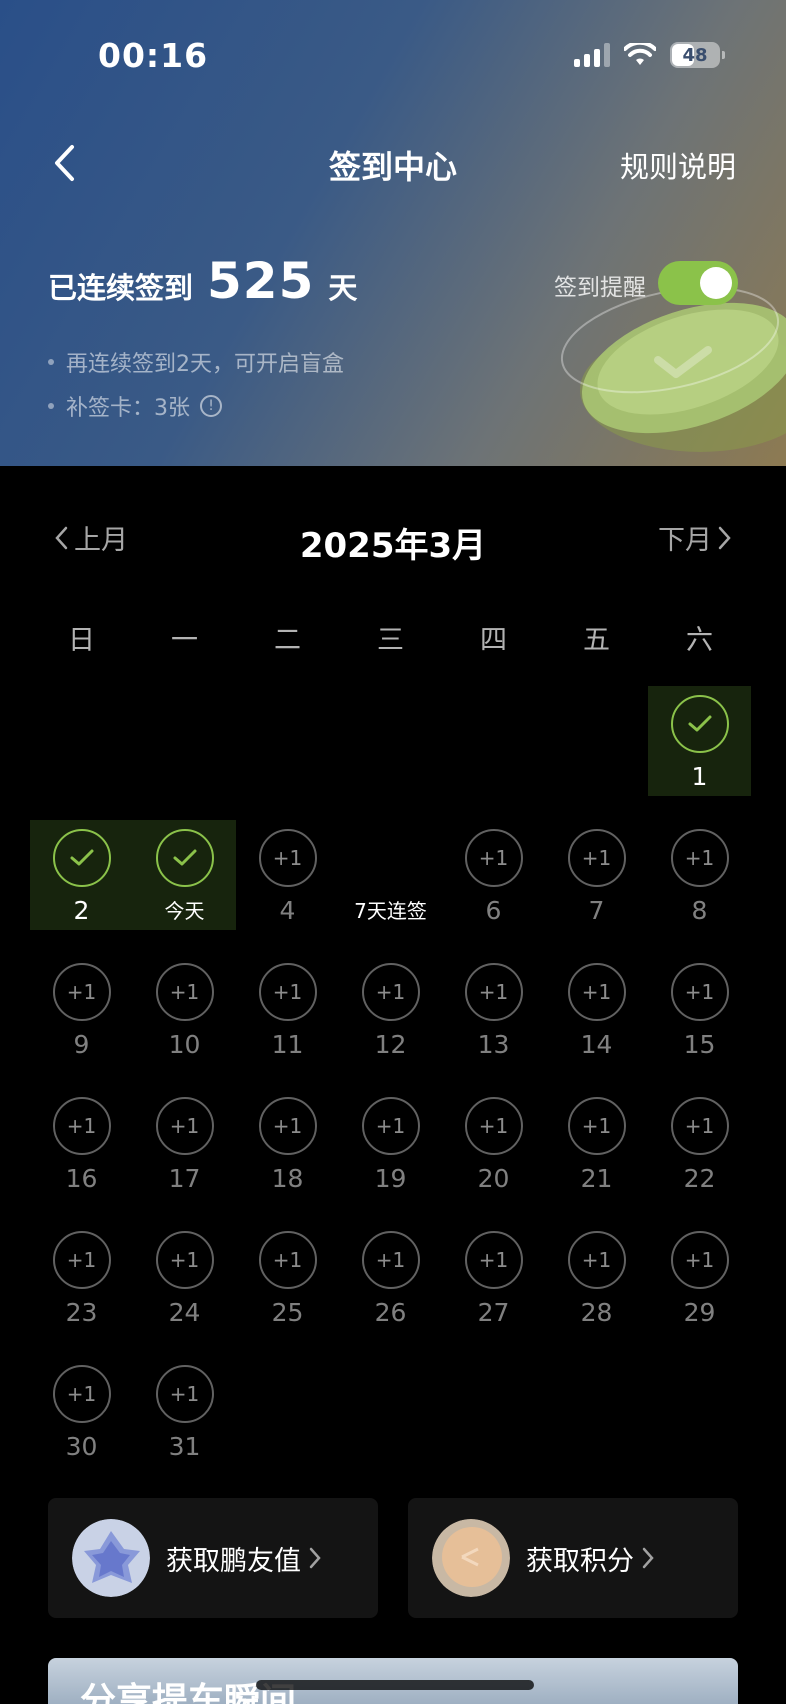 The width and height of the screenshot is (786, 1704). Describe the element at coordinates (287, 1277) in the screenshot. I see `calendar-day: +1 25` at that location.